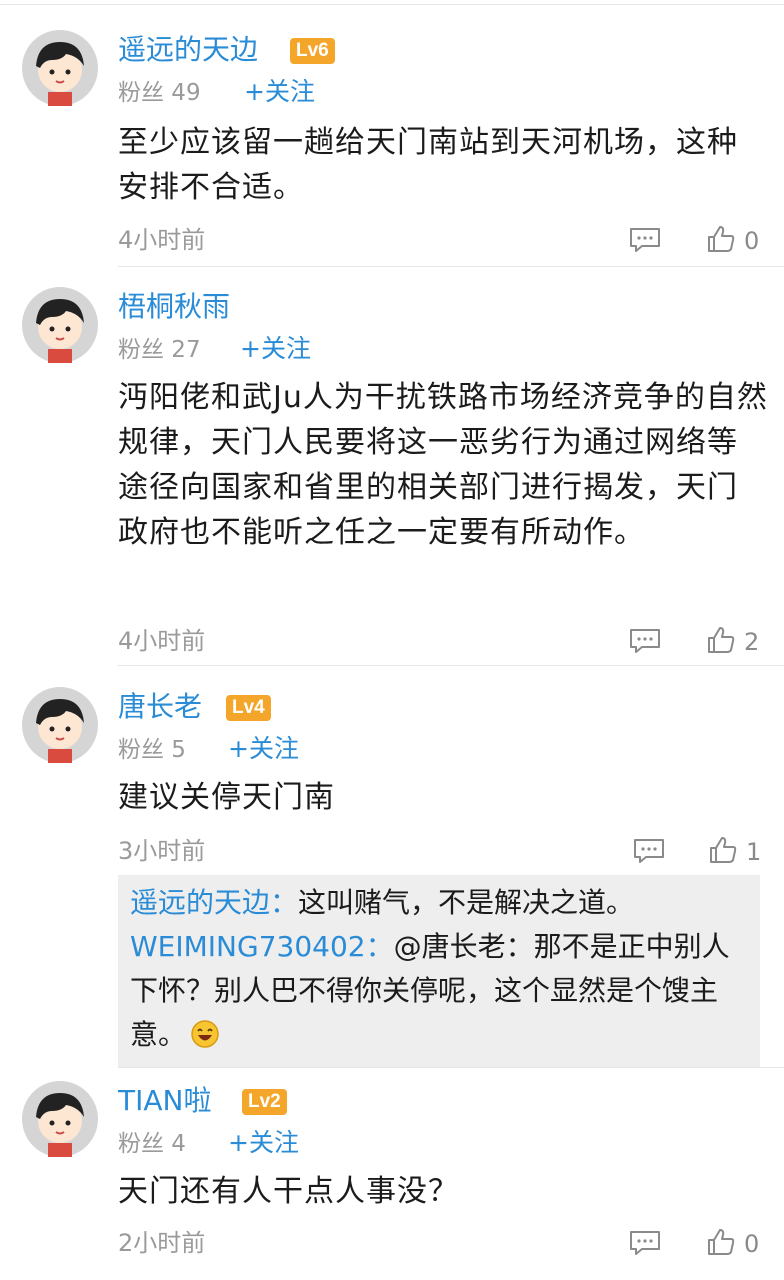 Image resolution: width=784 pixels, height=1280 pixels. I want to click on level-badge: Lv4, so click(248, 708).